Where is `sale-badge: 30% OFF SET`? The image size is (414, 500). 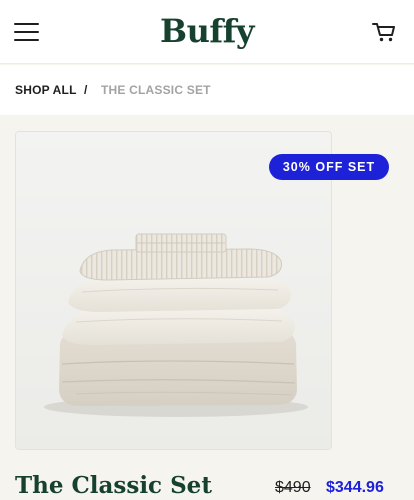
sale-badge: 30% OFF SET is located at coordinates (329, 167).